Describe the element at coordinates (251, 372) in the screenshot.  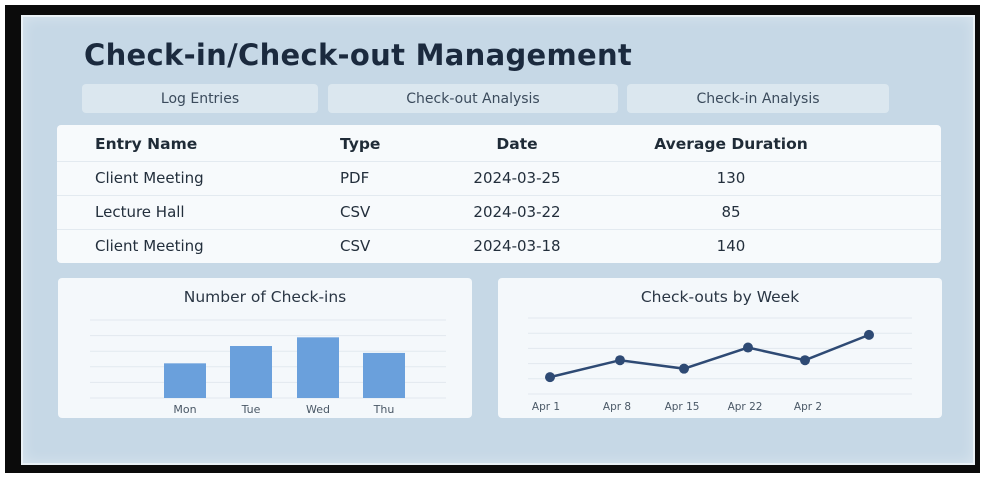
I see `bar-tue` at that location.